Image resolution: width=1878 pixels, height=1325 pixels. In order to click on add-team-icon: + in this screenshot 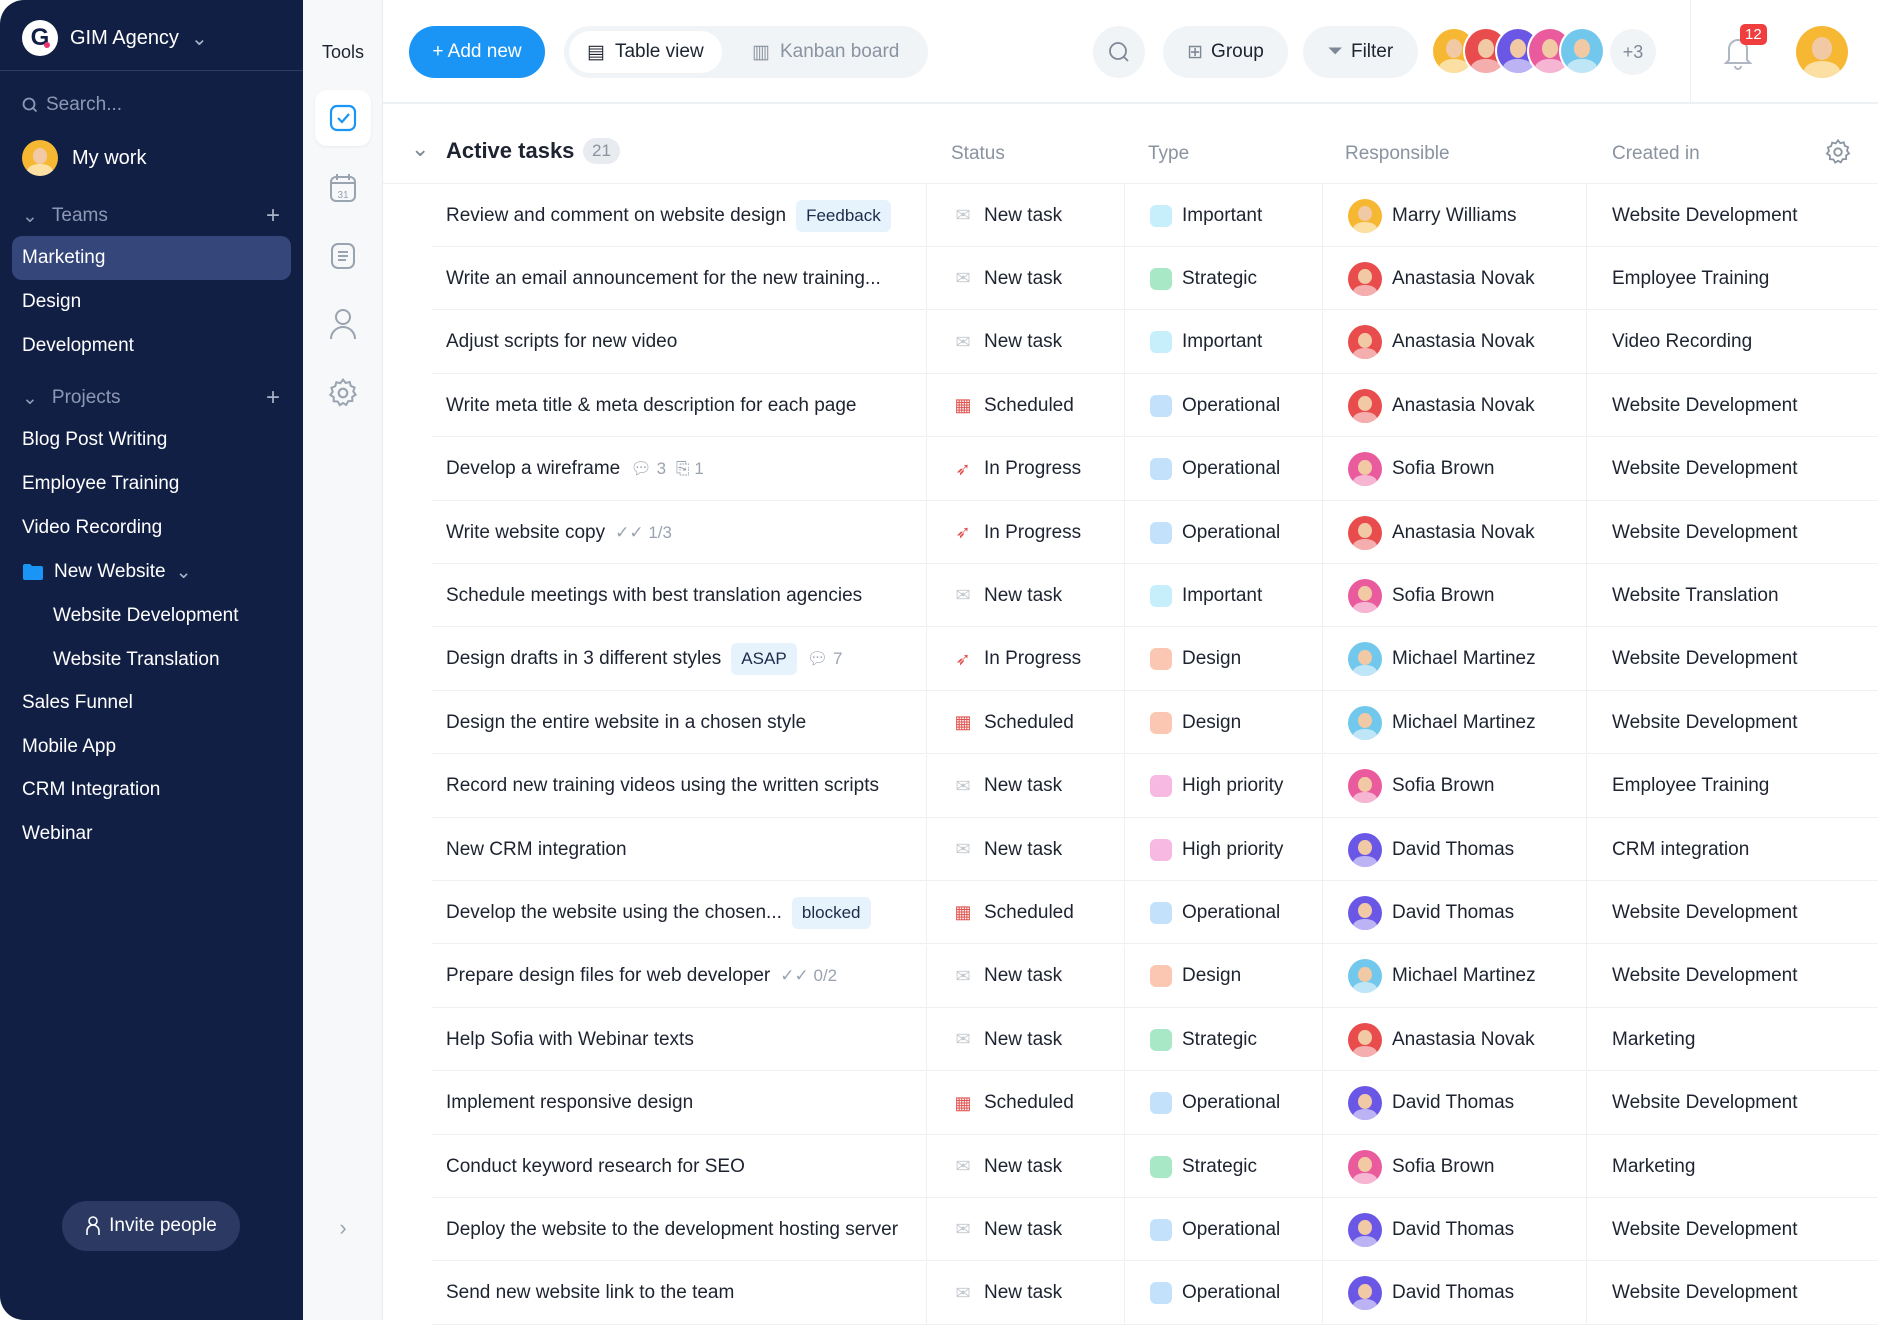, I will do `click(273, 216)`.